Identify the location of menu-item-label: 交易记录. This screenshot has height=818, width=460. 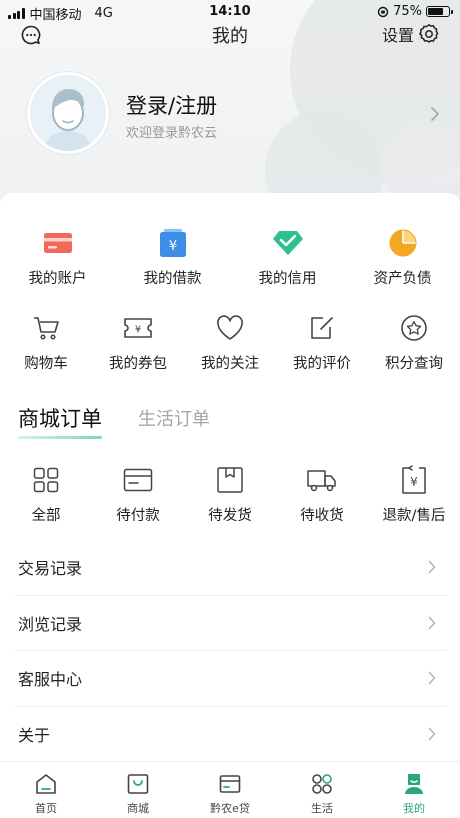
(50, 569).